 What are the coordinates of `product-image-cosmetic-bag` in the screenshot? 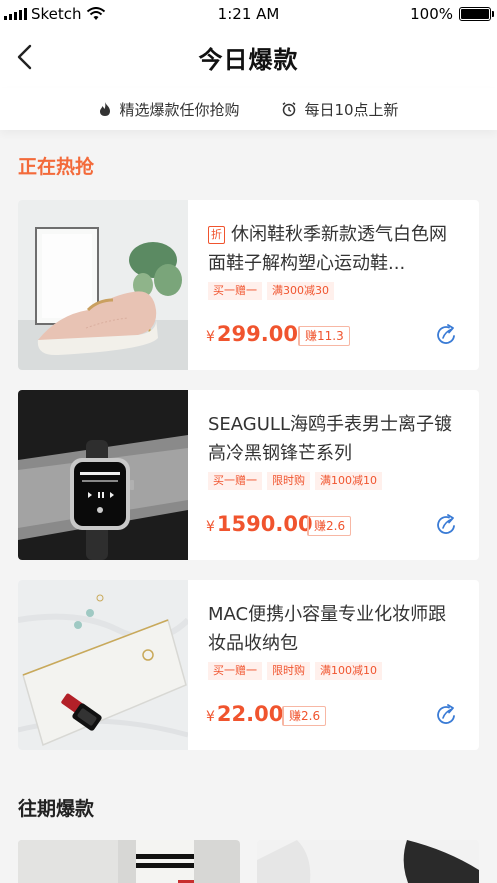 It's located at (103, 665).